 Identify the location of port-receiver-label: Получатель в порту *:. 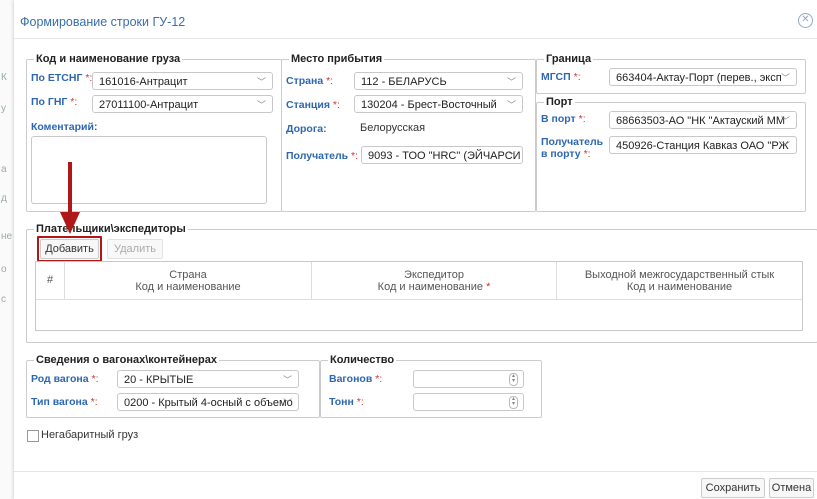
(572, 148).